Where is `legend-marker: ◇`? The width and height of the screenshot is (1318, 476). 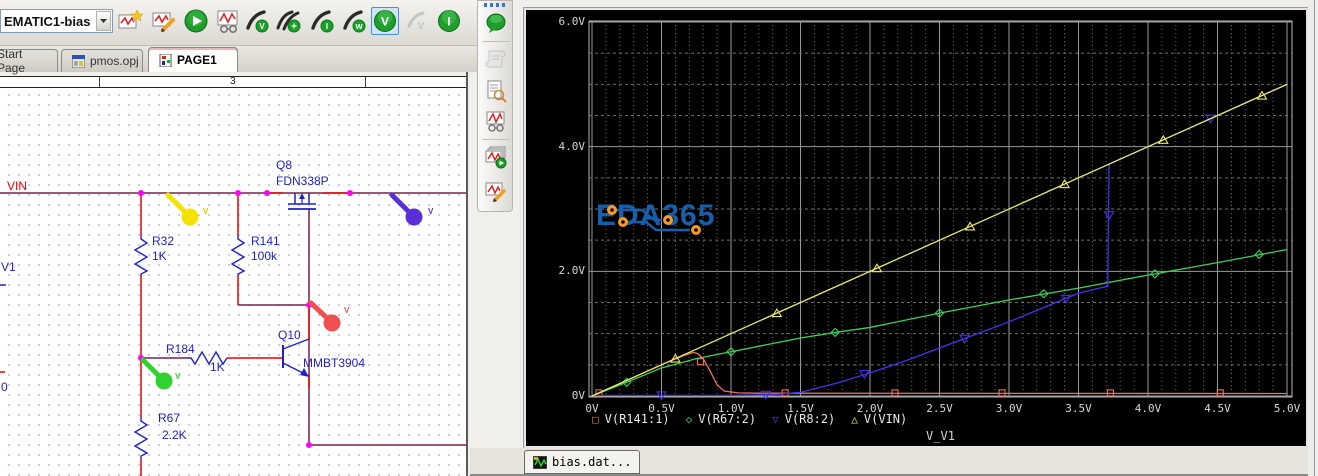
legend-marker: ◇ is located at coordinates (689, 419).